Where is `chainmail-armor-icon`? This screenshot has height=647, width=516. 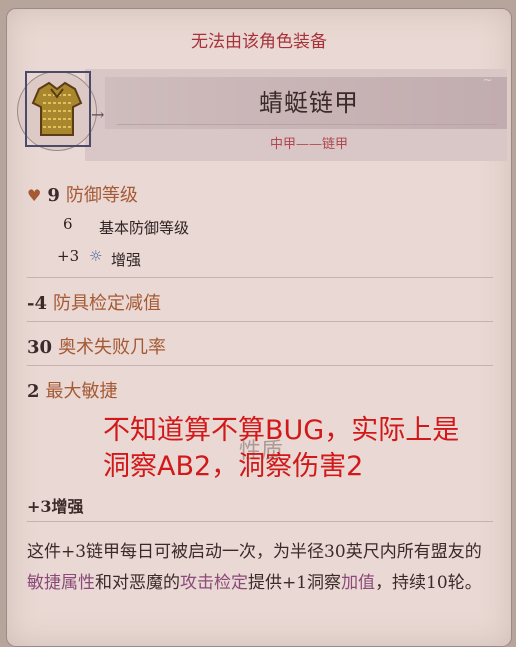 chainmail-armor-icon is located at coordinates (57, 108).